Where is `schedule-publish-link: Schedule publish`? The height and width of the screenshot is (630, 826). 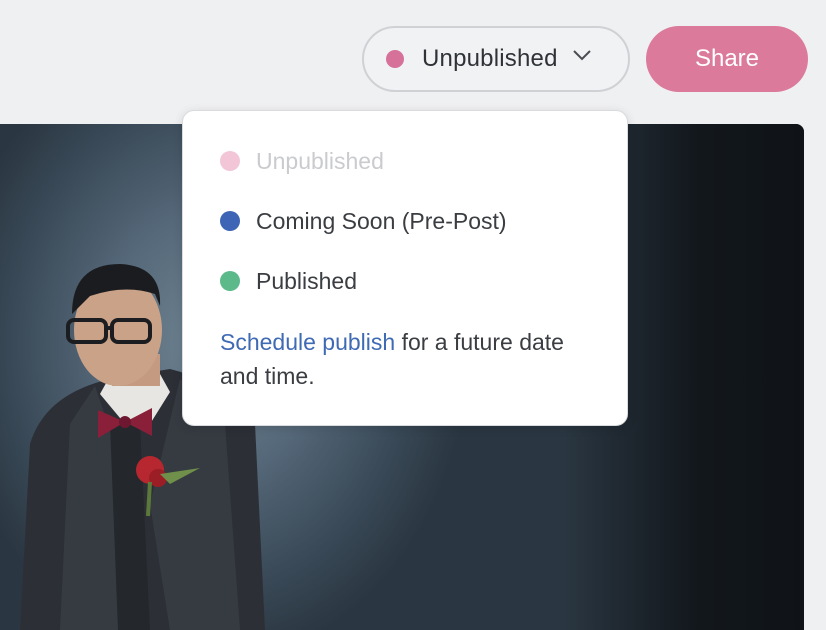 schedule-publish-link: Schedule publish is located at coordinates (307, 342).